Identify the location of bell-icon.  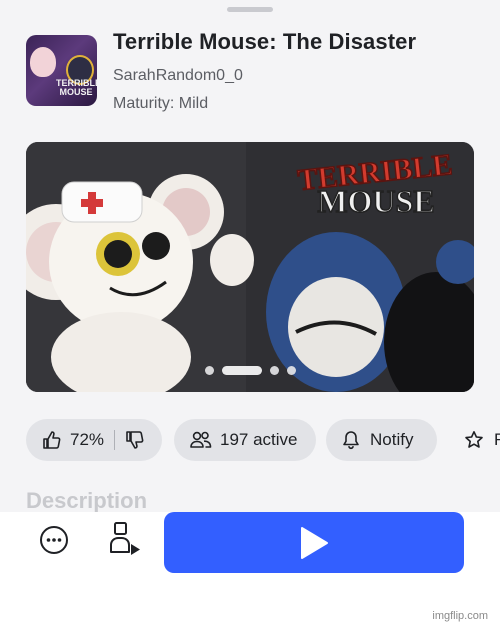
(351, 440).